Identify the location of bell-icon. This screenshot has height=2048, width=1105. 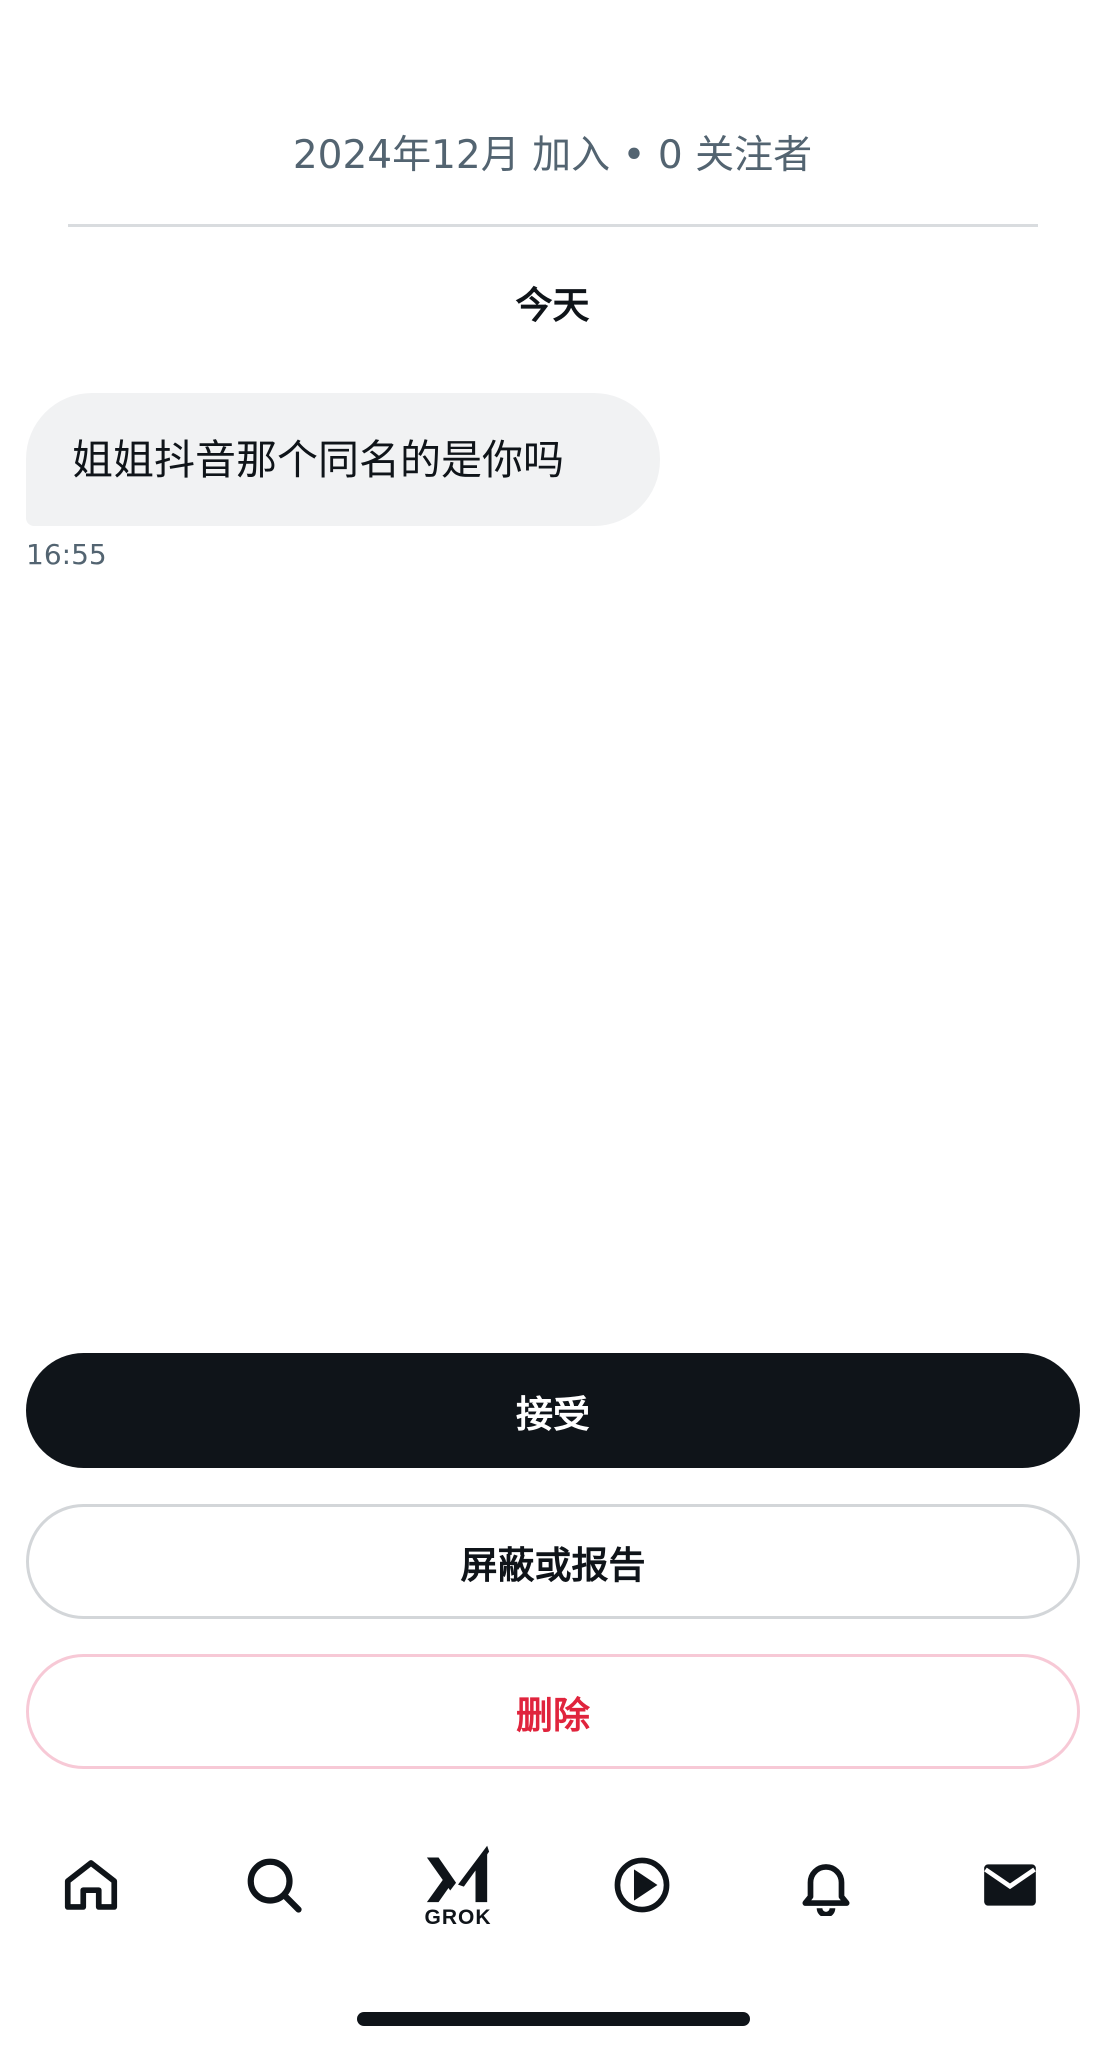
(826, 1890).